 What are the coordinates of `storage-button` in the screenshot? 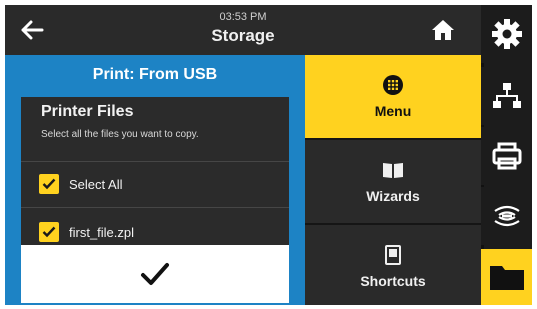 It's located at (506, 277).